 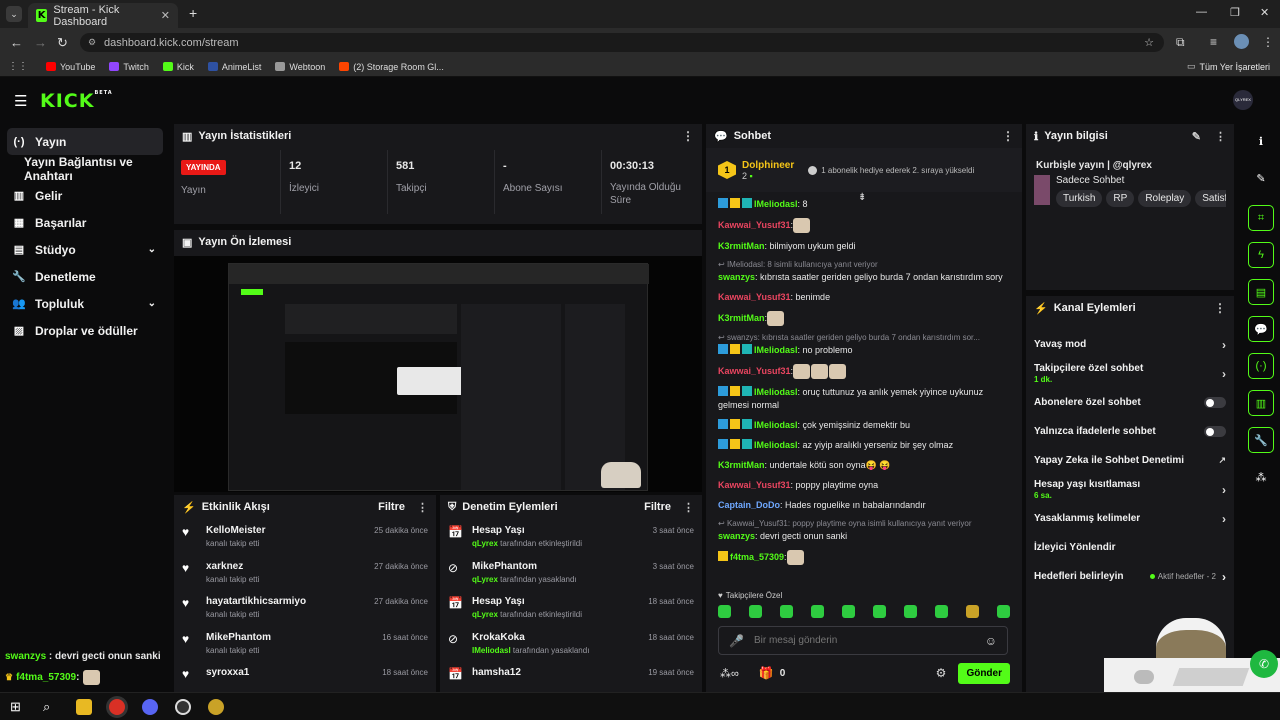 What do you see at coordinates (1261, 255) in the screenshot?
I see `lightning-icon: ϟ` at bounding box center [1261, 255].